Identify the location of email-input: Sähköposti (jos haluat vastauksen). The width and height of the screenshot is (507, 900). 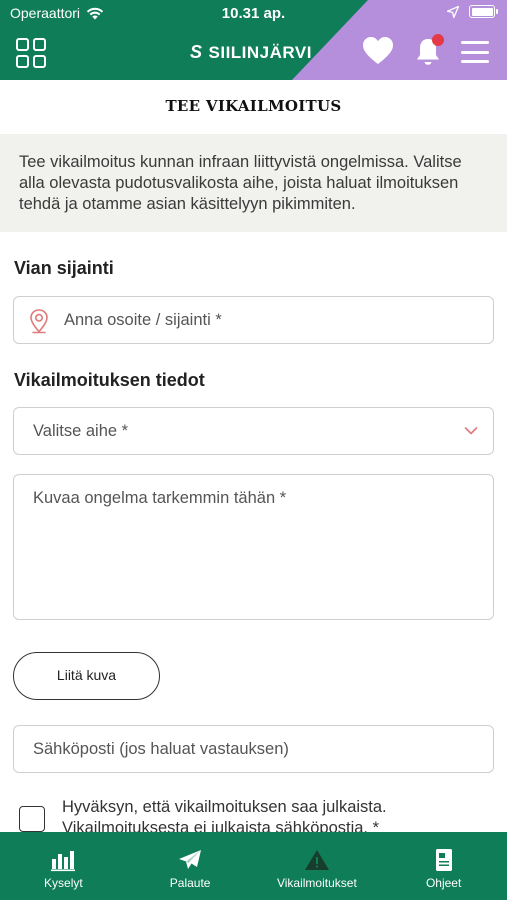
(253, 749).